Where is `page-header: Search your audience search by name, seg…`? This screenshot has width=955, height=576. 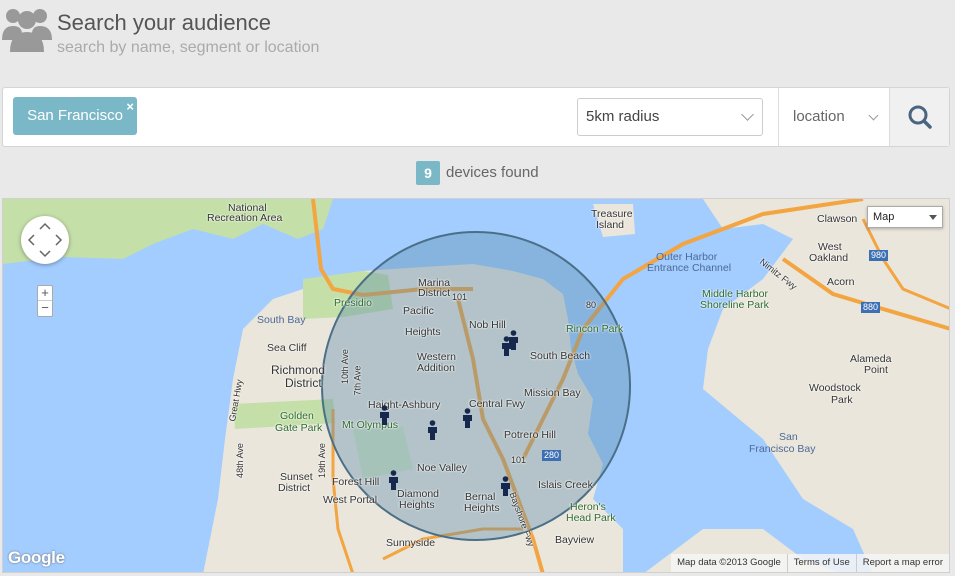
page-header: Search your audience search by name, seg… is located at coordinates (477, 35).